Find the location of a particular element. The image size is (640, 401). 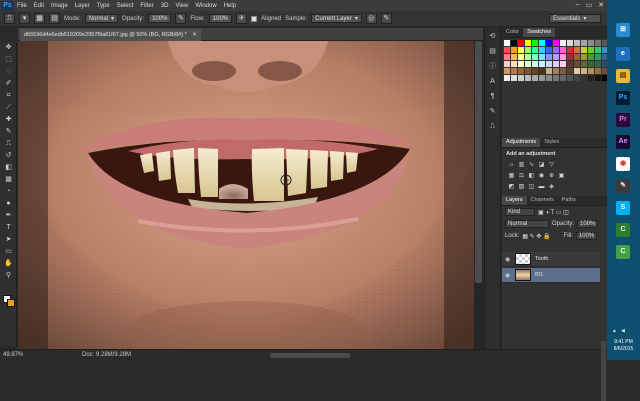

brush-panel-icon: ✎ is located at coordinates (492, 112).